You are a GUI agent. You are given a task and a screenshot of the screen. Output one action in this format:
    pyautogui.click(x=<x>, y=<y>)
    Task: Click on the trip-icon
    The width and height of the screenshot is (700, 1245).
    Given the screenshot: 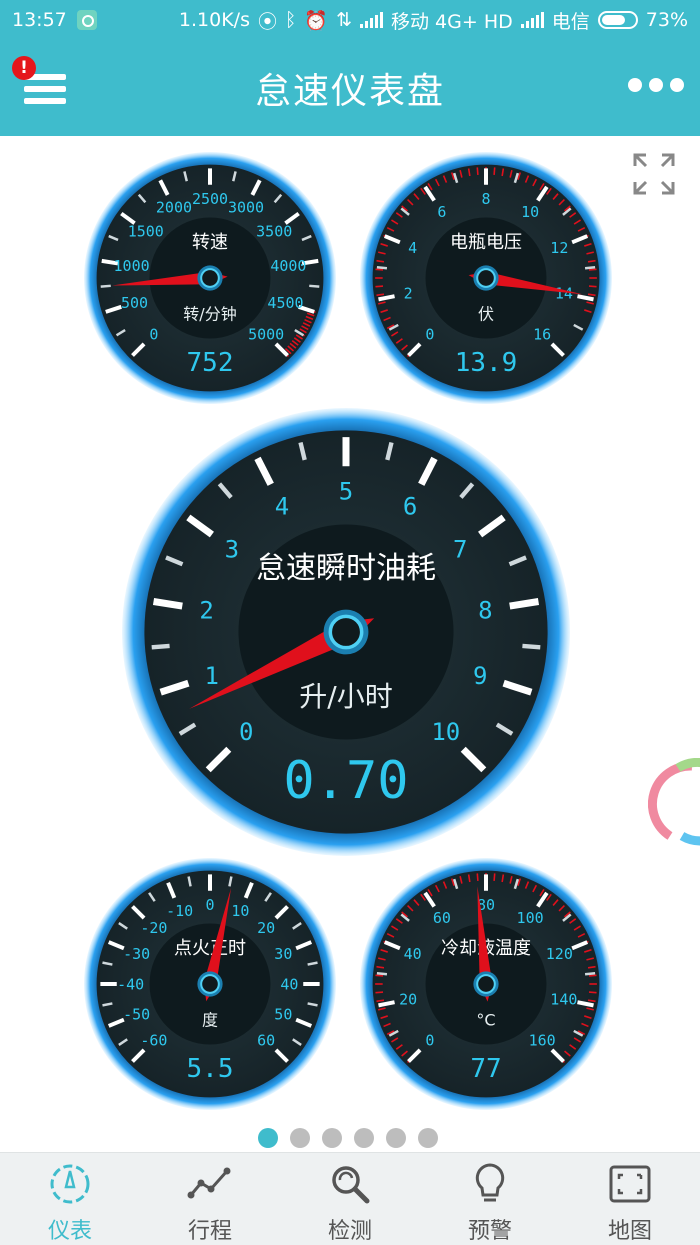 What is the action you would take?
    pyautogui.click(x=209, y=1183)
    